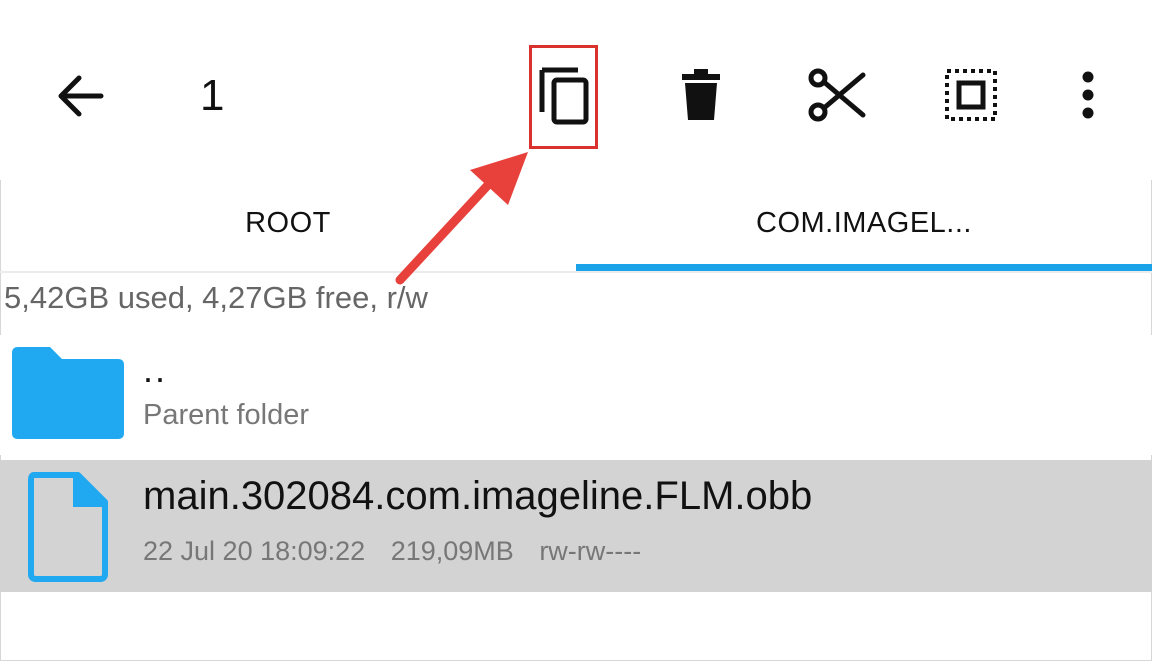  I want to click on file-size: 219,09MB, so click(452, 551).